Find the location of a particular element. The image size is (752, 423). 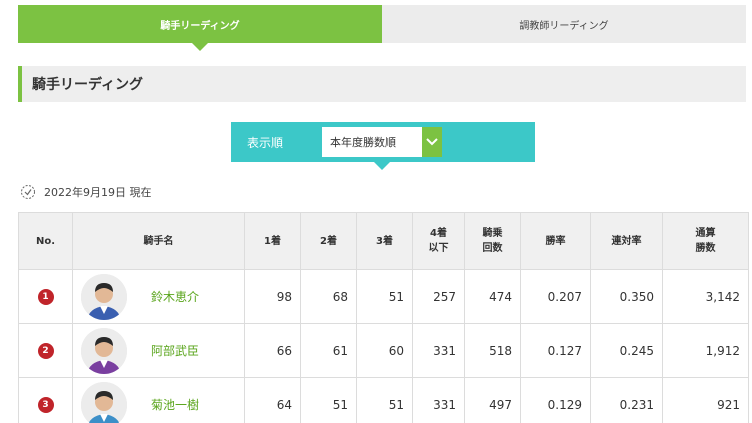

table-row: 3 菊池一樹 64 51 51 331 497 0.129 0.231 921 is located at coordinates (383, 400).